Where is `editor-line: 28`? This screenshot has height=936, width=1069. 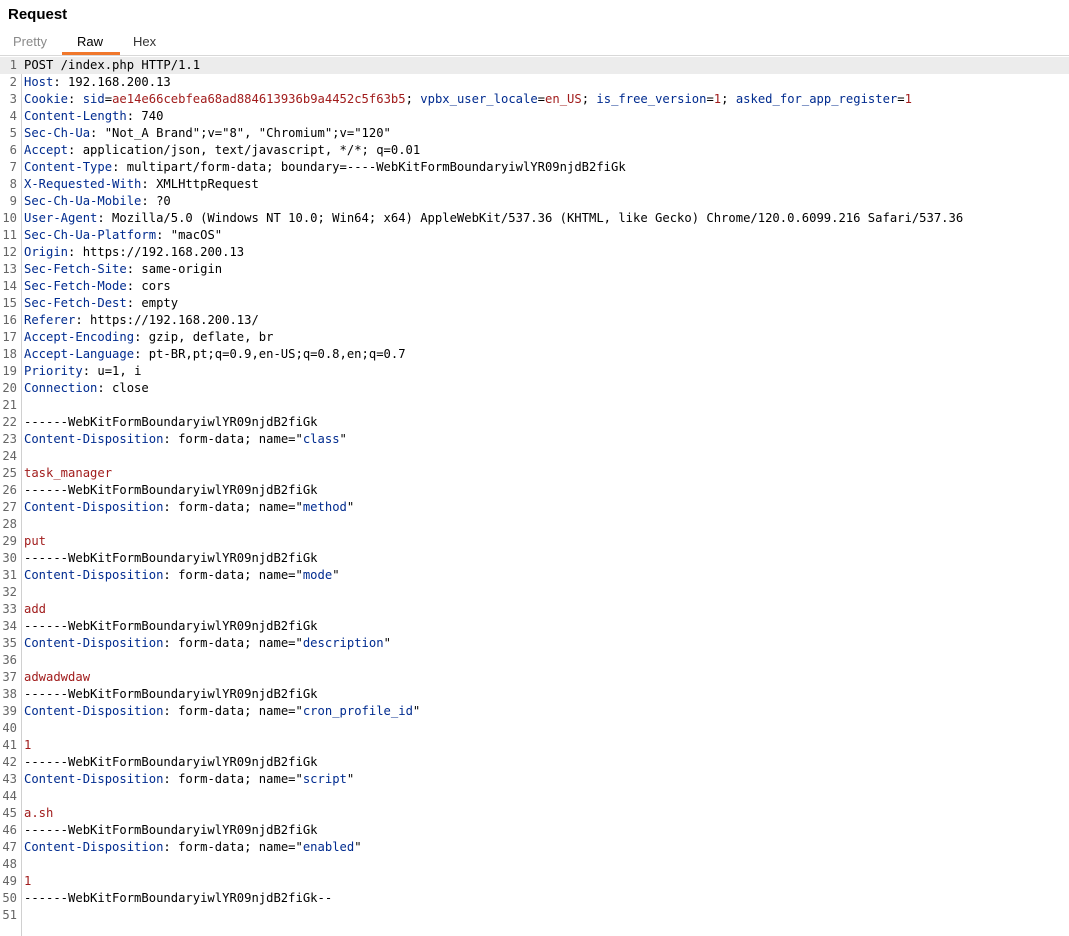 editor-line: 28 is located at coordinates (534, 524).